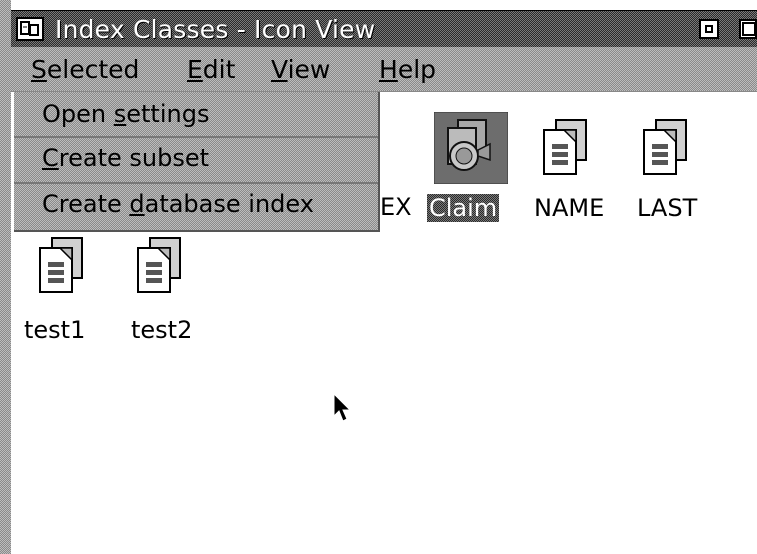 This screenshot has width=757, height=554. What do you see at coordinates (343, 409) in the screenshot?
I see `mouse-pointer-icon` at bounding box center [343, 409].